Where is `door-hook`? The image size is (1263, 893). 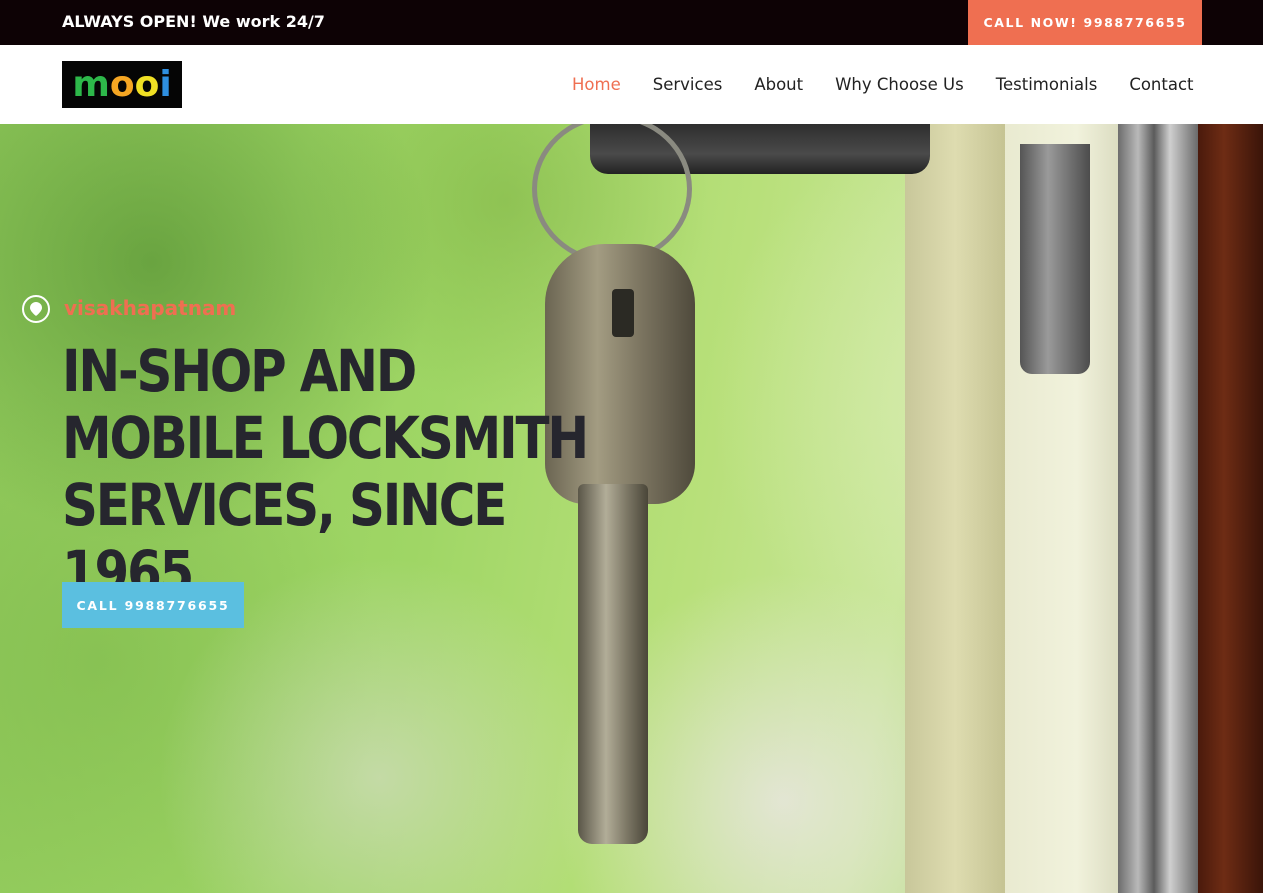 door-hook is located at coordinates (1055, 259).